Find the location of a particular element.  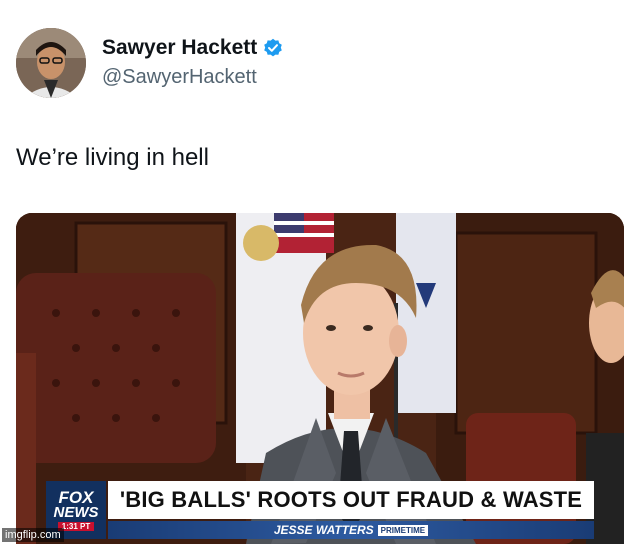

author-row: Sawyer Hackett is located at coordinates (192, 48).